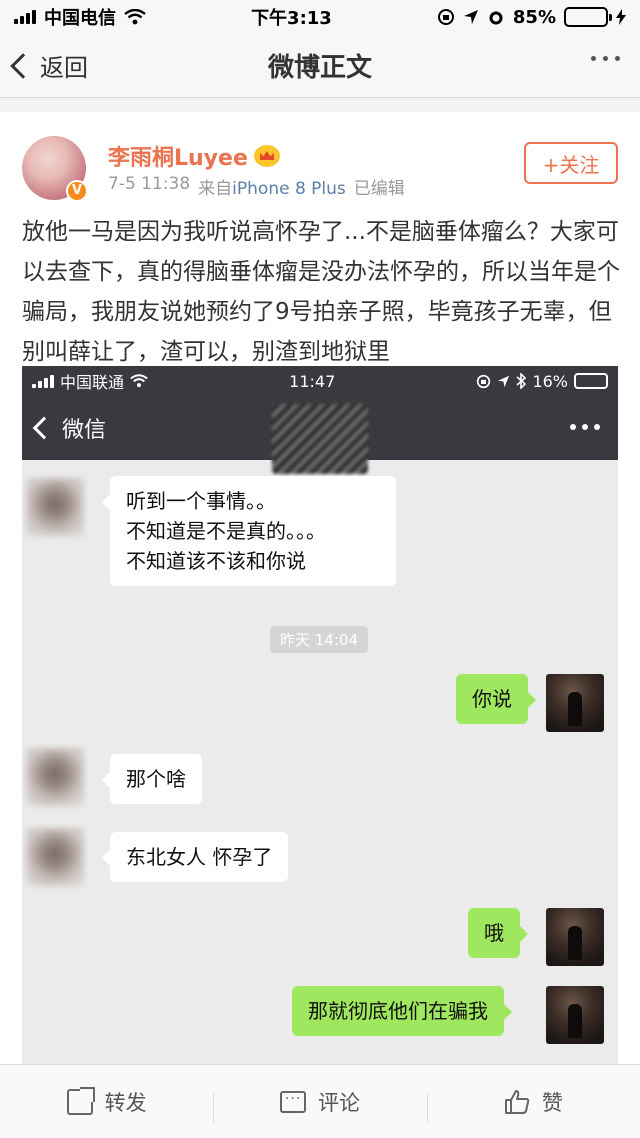 This screenshot has height=1138, width=640. I want to click on back-button: 返回, so click(49, 65).